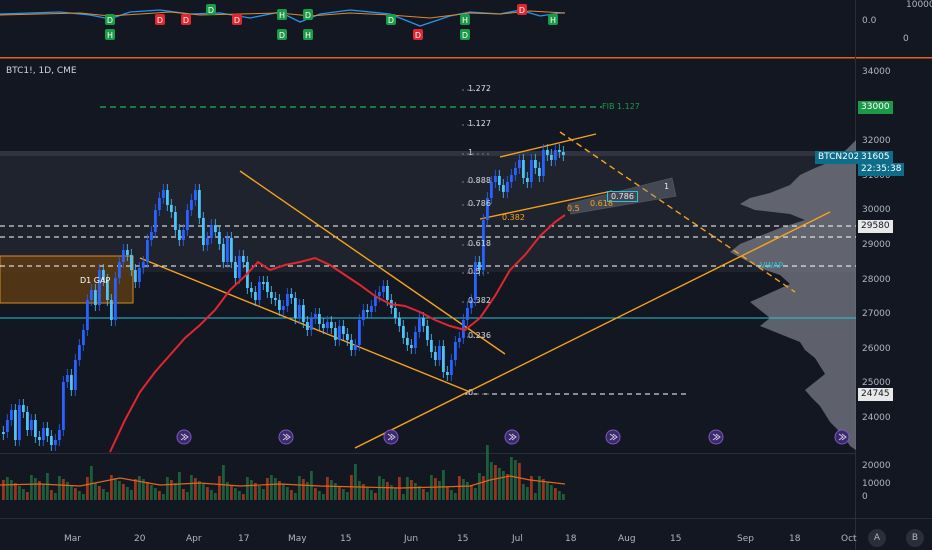  Describe the element at coordinates (622, 196) in the screenshot. I see `fib-box-786: 0.786` at that location.